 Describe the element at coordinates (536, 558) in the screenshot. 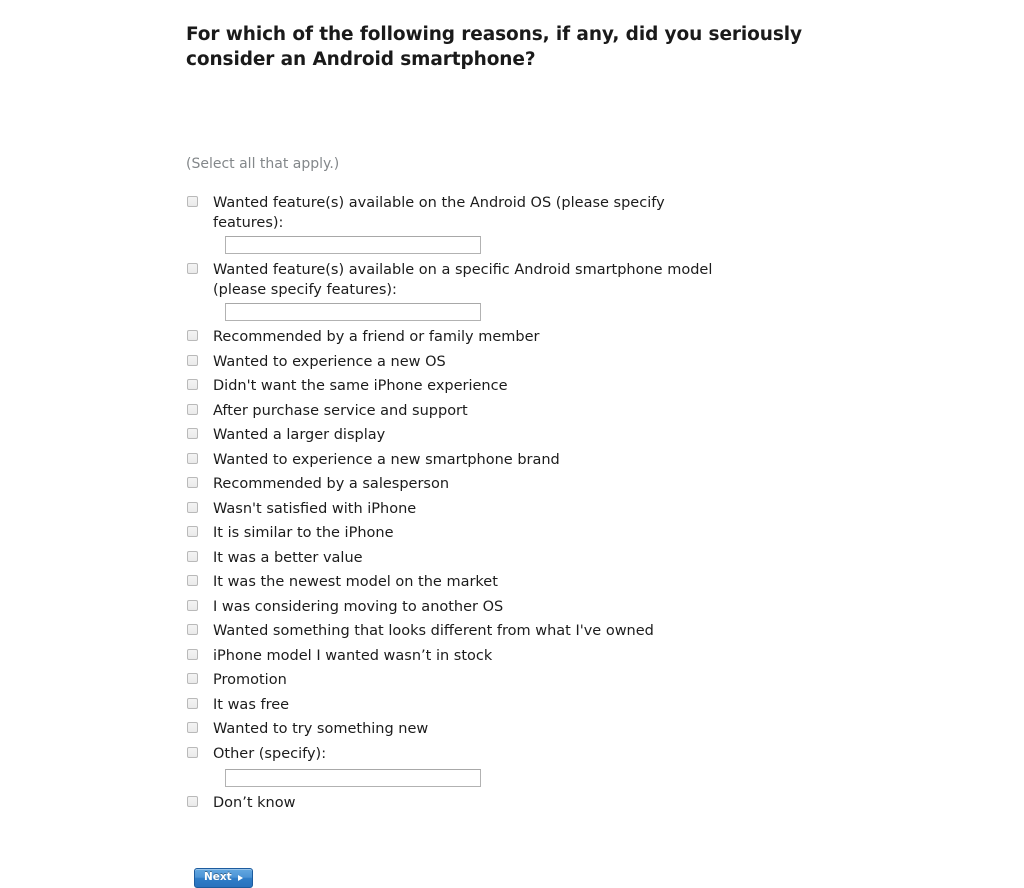

I see `option-row: It was a better value` at that location.